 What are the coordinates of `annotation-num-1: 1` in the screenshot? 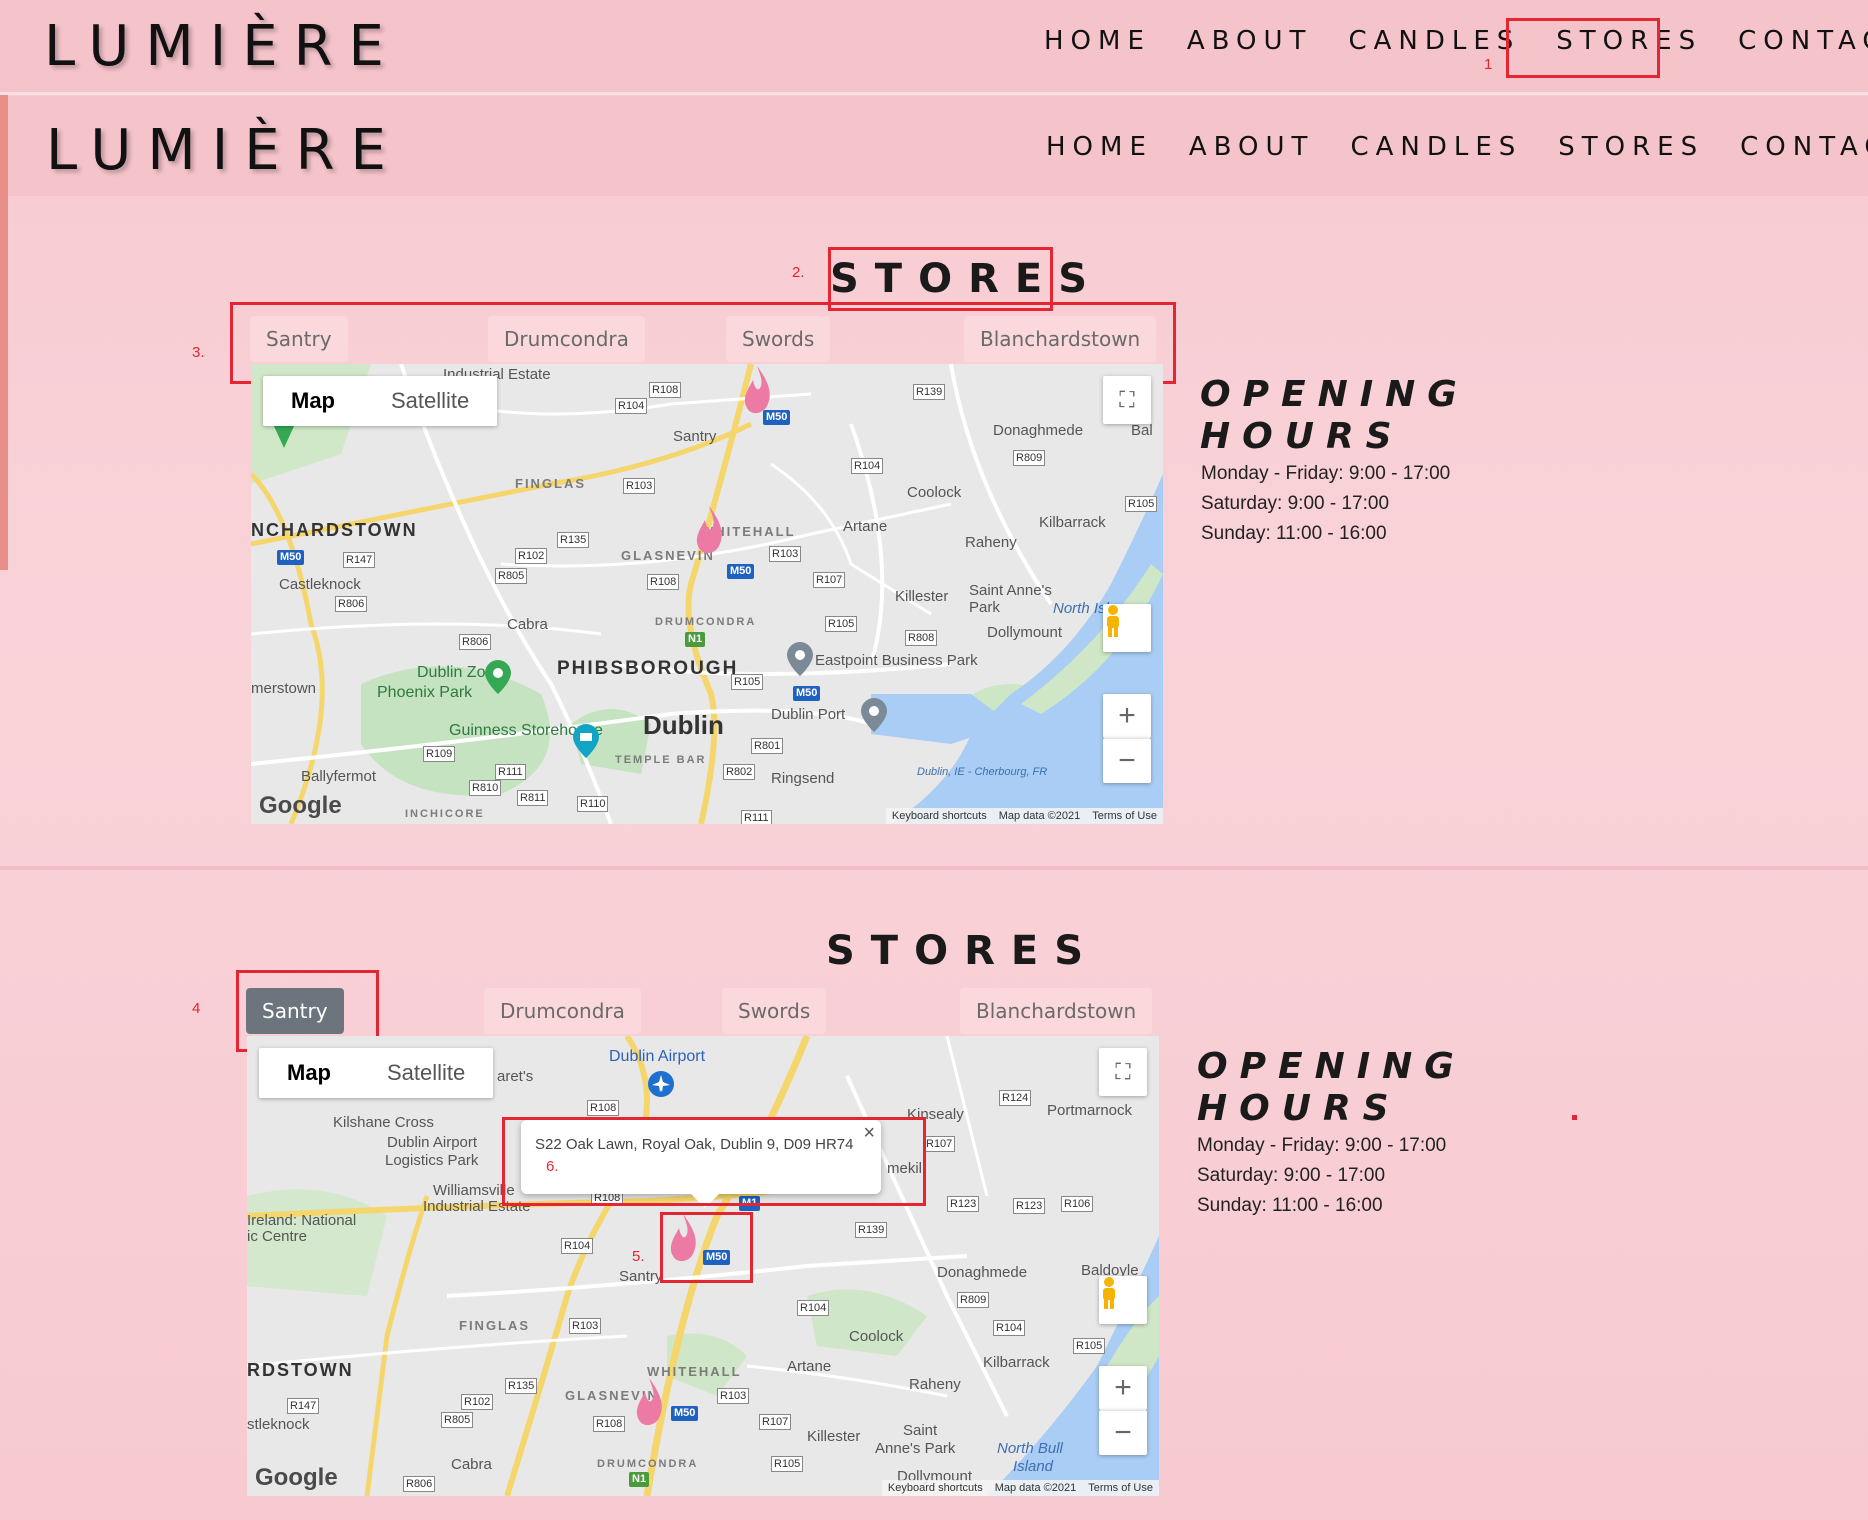 It's located at (1488, 64).